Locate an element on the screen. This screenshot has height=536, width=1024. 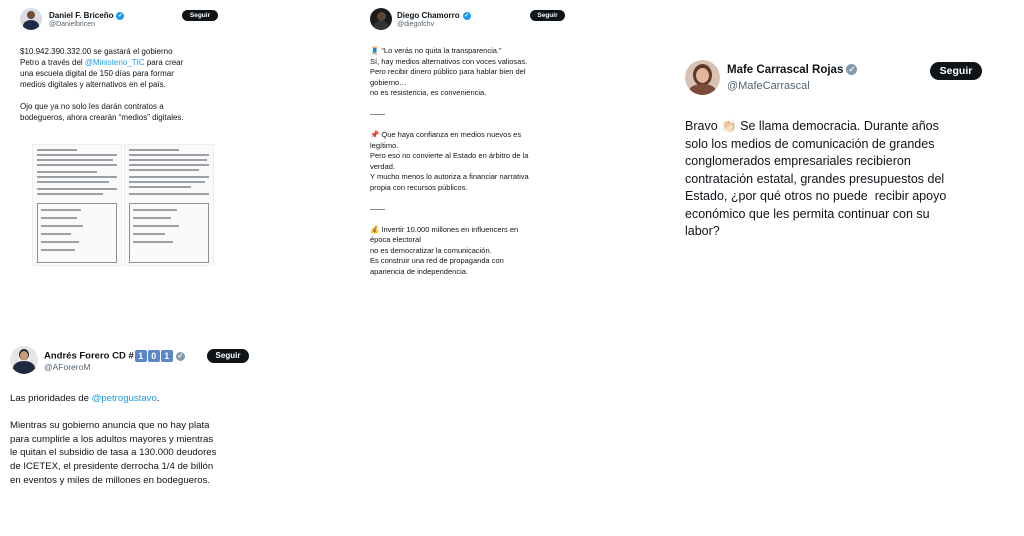
author-name: Mafe Carrascal Rojas ✓ is located at coordinates (792, 70).